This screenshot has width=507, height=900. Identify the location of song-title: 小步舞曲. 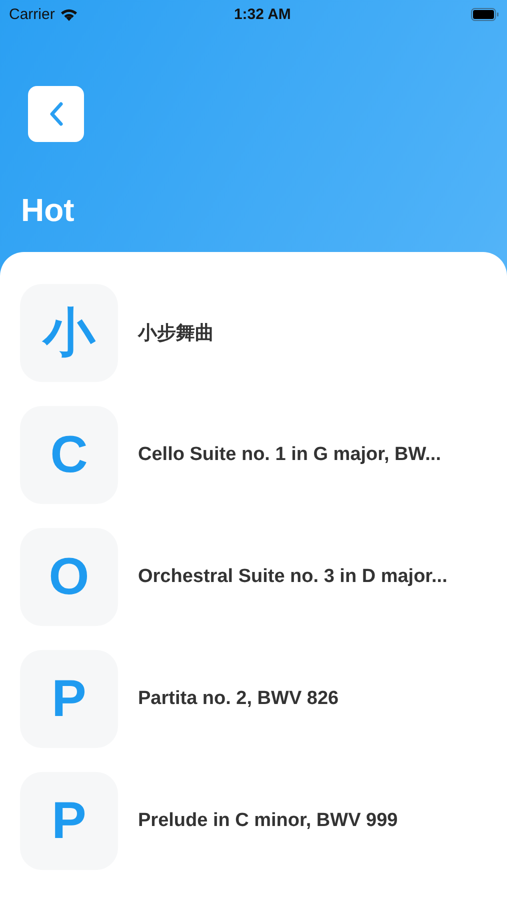
(176, 333).